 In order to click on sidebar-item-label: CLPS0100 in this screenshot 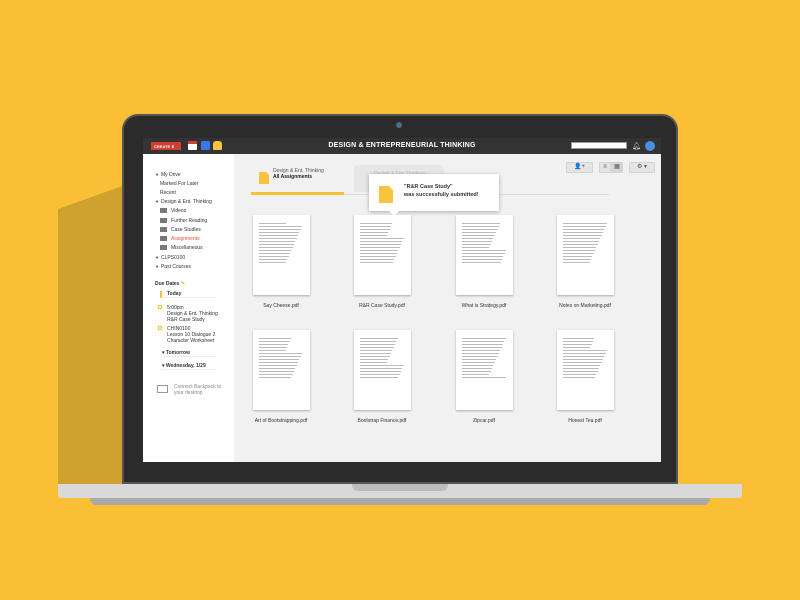, I will do `click(173, 258)`.